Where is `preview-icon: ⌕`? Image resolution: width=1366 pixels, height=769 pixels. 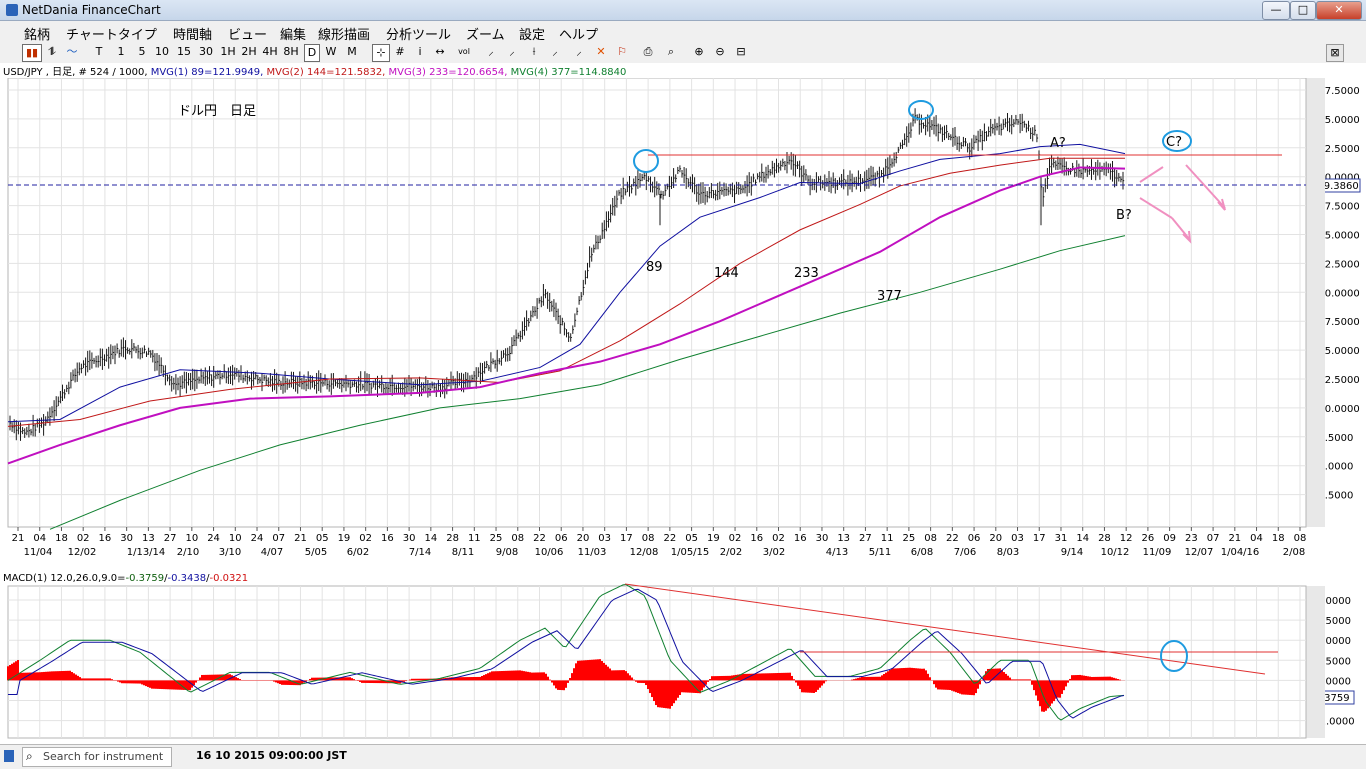 preview-icon: ⌕ is located at coordinates (671, 52).